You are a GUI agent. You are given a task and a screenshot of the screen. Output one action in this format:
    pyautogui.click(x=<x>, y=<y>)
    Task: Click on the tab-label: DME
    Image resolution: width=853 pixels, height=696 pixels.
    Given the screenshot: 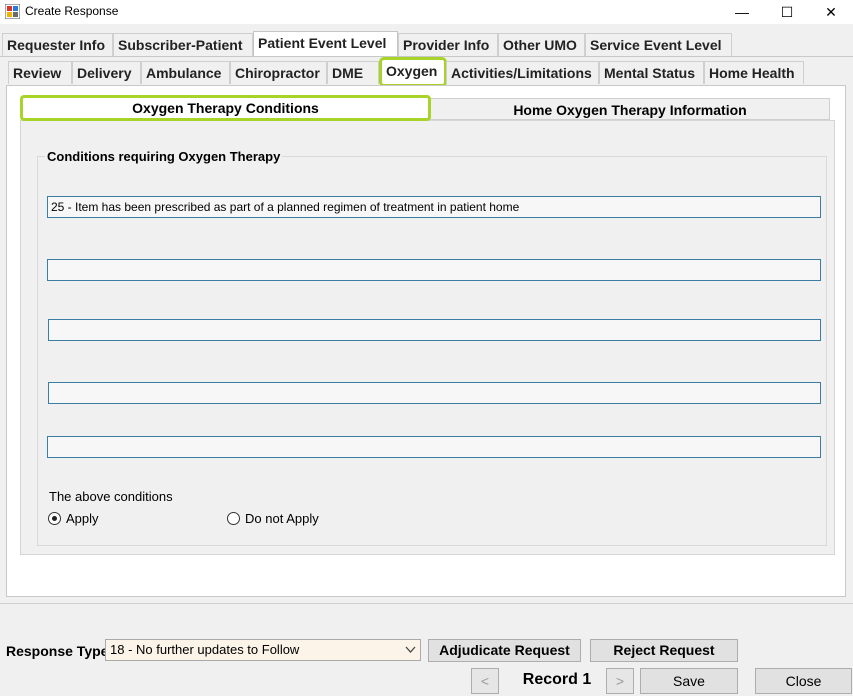 What is the action you would take?
    pyautogui.click(x=348, y=73)
    